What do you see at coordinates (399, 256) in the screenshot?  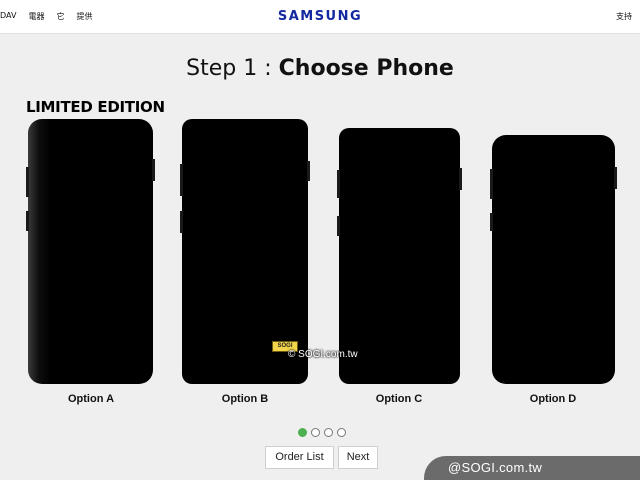 I see `phone-option-c` at bounding box center [399, 256].